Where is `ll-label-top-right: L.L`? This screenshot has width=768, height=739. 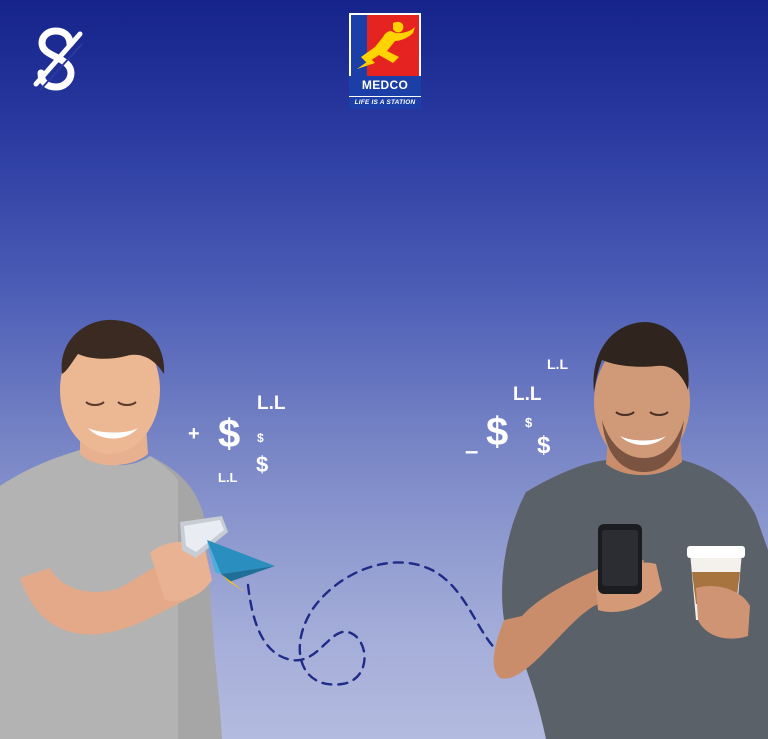 ll-label-top-right: L.L is located at coordinates (557, 364).